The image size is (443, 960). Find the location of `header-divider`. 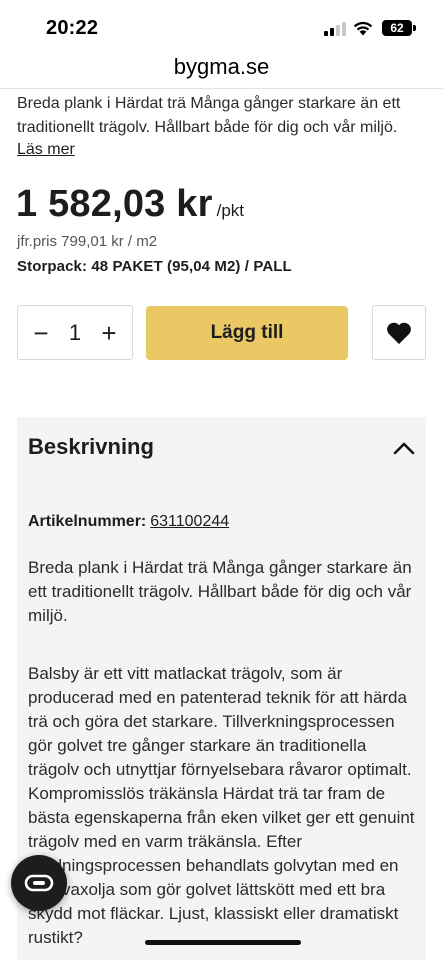

header-divider is located at coordinates (221, 88).